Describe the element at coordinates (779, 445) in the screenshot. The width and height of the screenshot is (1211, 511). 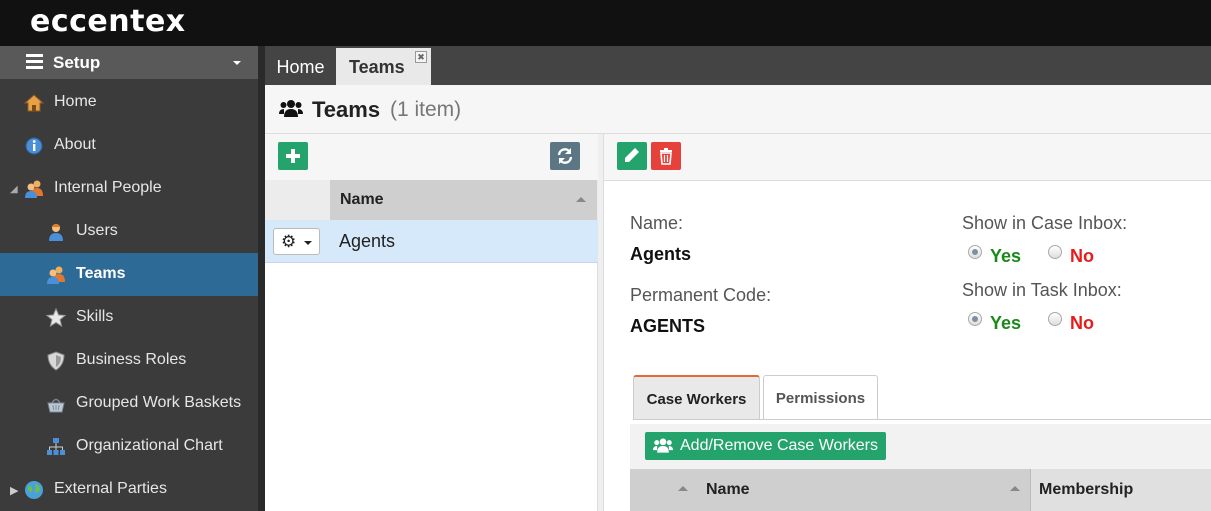
I see `add-remove-label: Add/Remove Case Workers` at that location.